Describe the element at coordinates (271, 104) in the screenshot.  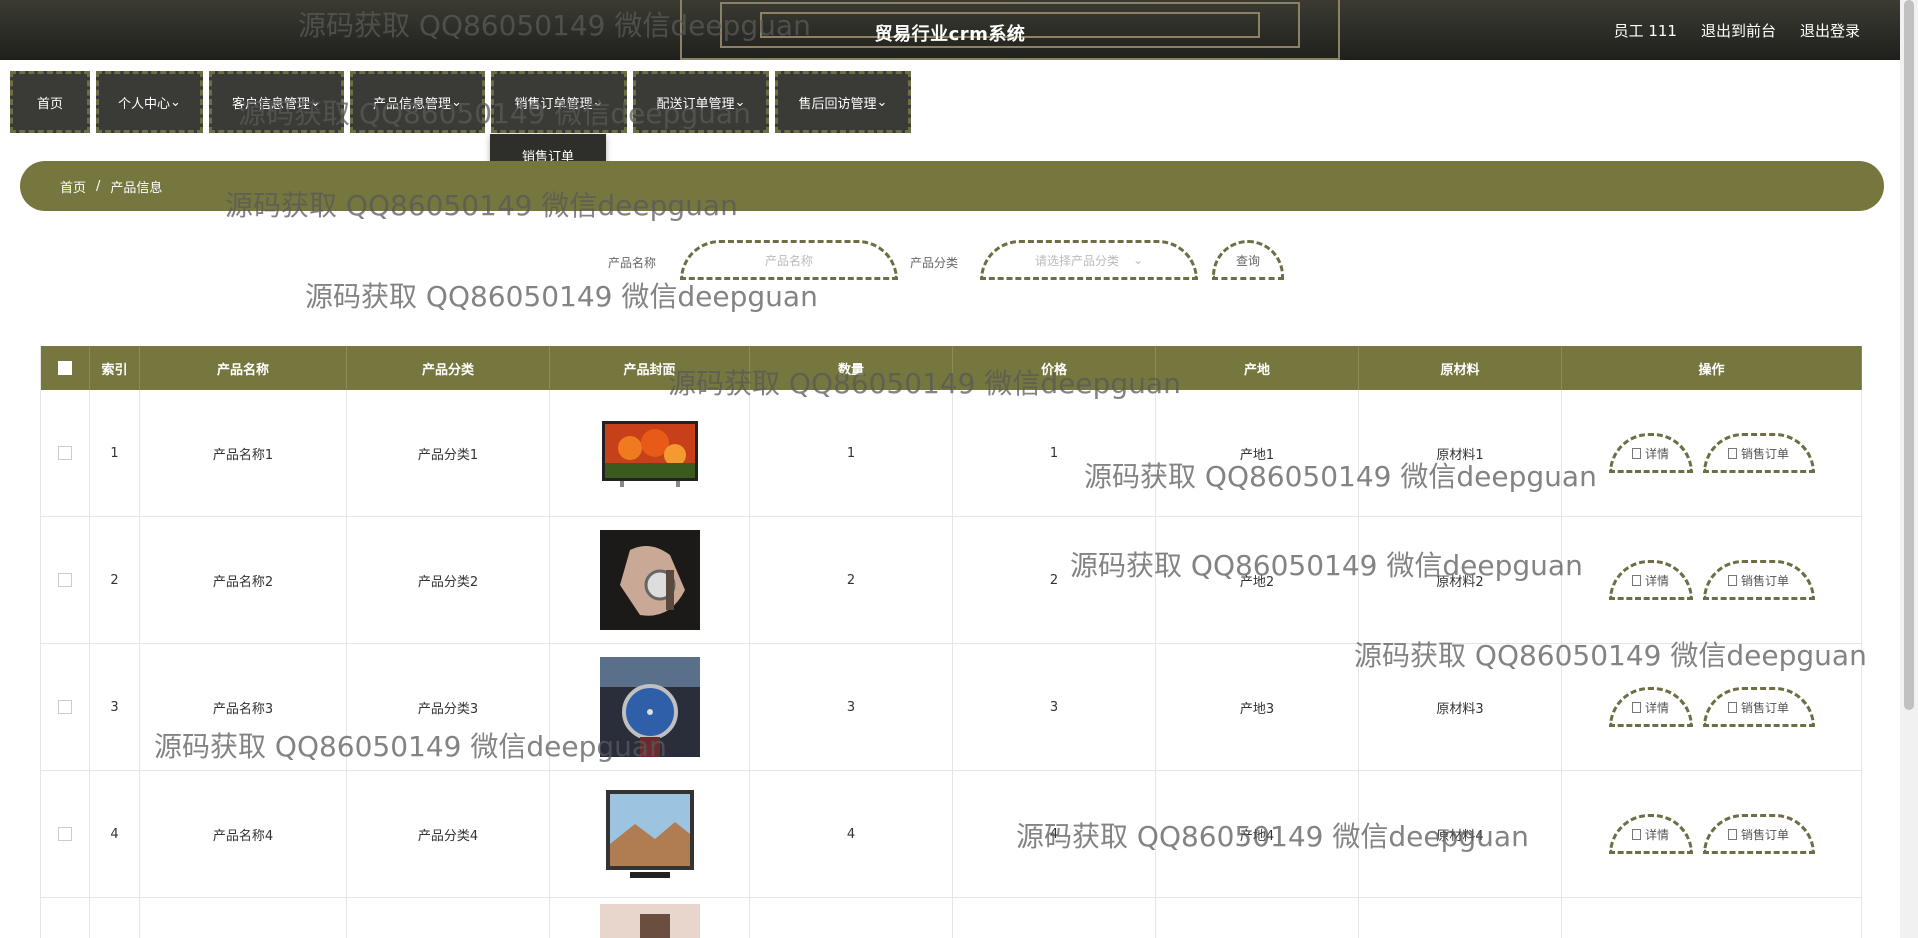
I see `nav-label: 客户信息管理` at that location.